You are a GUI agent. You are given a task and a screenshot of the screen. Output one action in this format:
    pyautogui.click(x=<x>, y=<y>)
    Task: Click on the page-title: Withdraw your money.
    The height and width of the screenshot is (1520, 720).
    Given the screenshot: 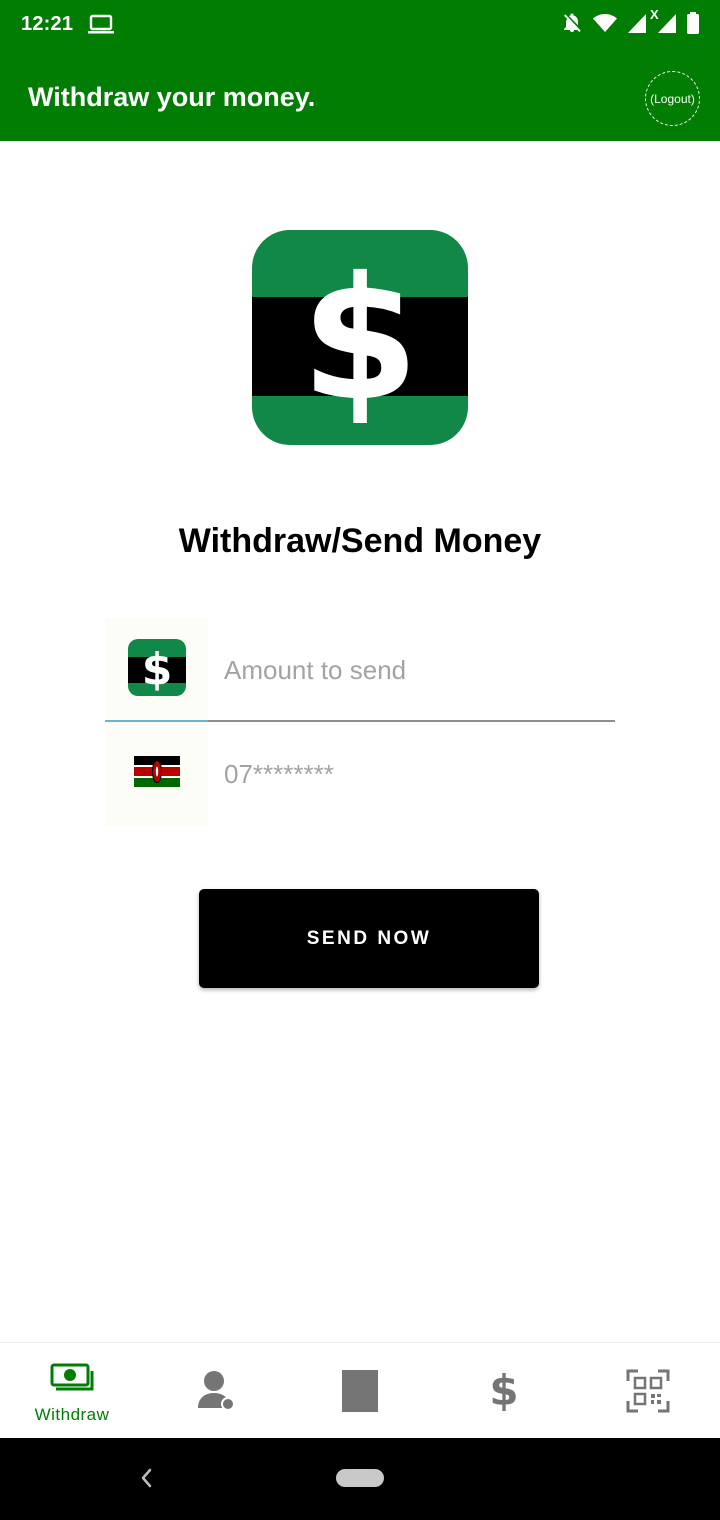 What is the action you would take?
    pyautogui.click(x=172, y=97)
    